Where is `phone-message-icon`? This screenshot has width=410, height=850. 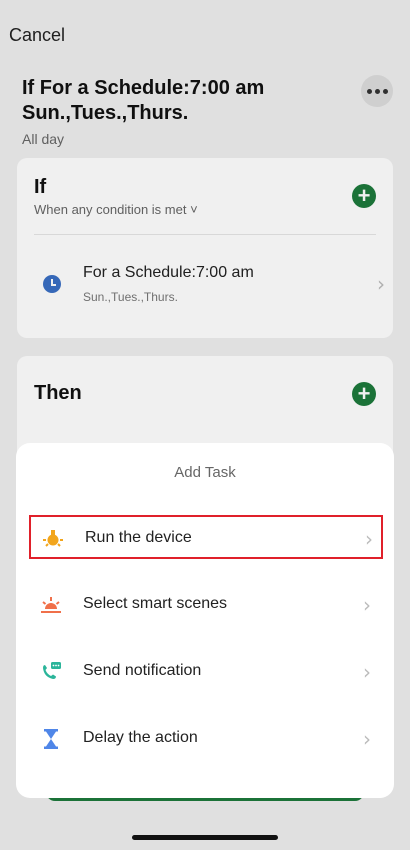 phone-message-icon is located at coordinates (51, 672).